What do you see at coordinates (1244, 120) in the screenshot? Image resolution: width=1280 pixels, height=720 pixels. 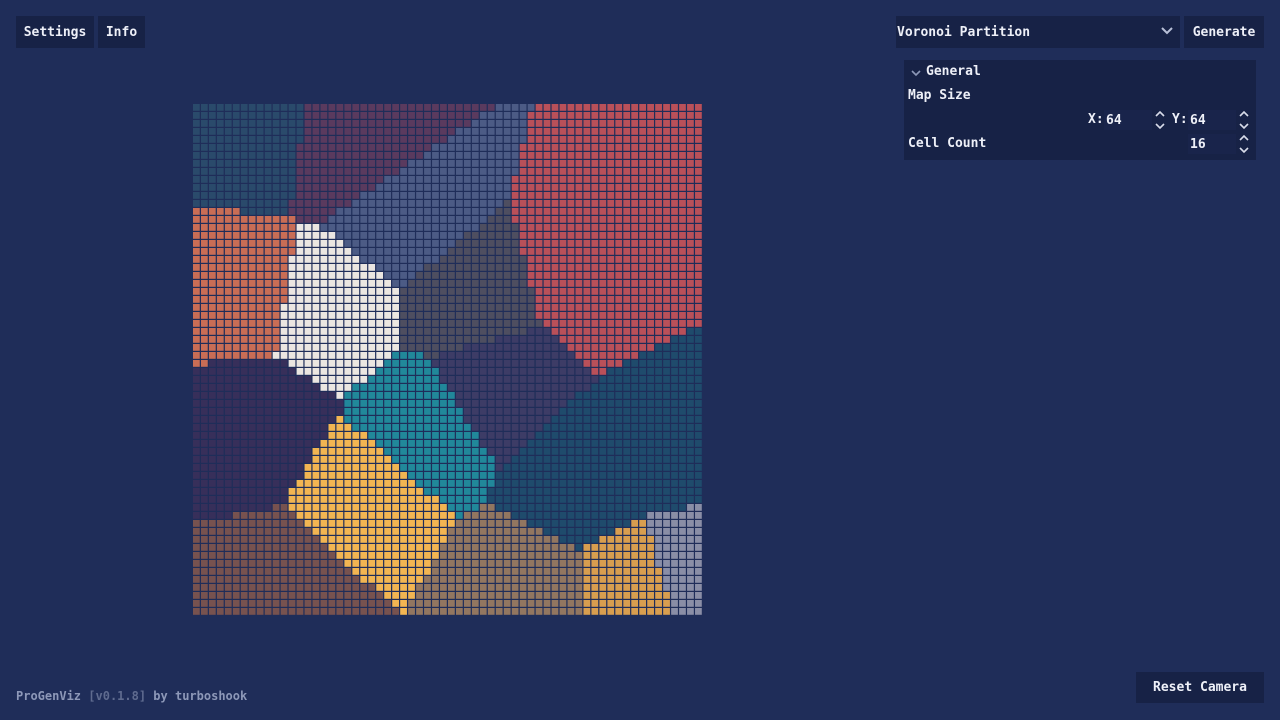 I see `map-size-y-stepper-icon` at bounding box center [1244, 120].